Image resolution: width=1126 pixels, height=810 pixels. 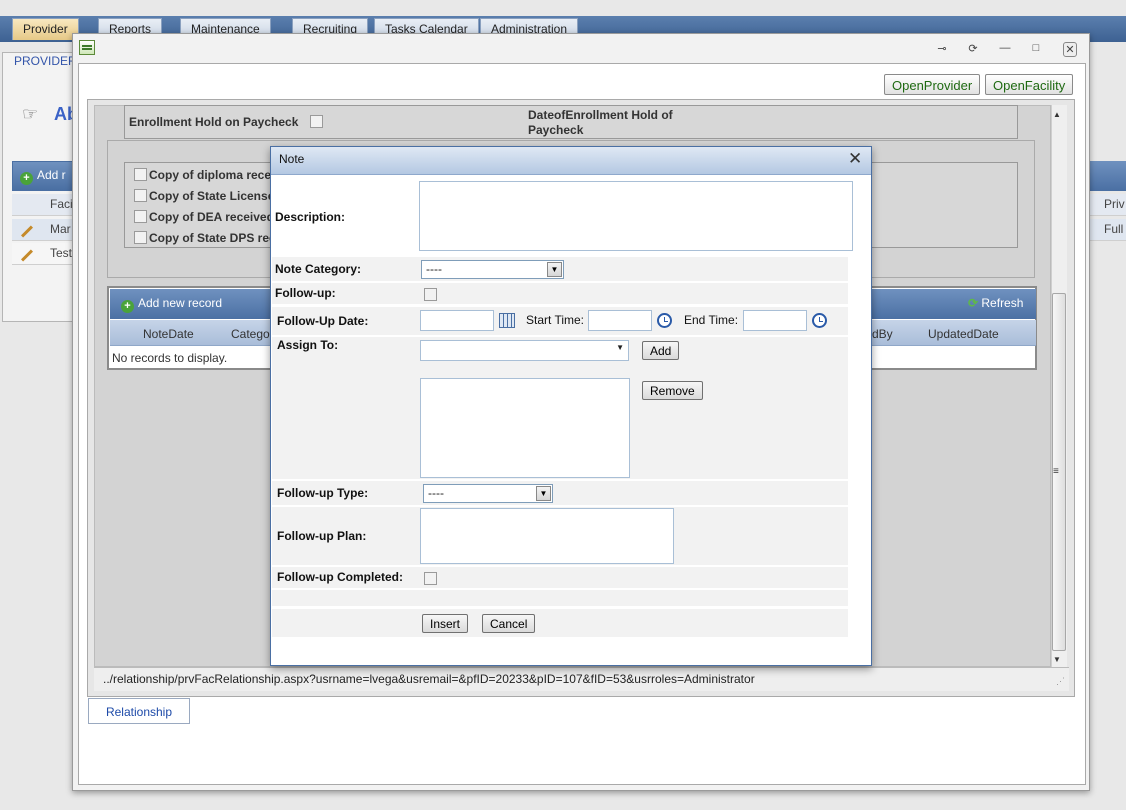 What do you see at coordinates (882, 334) in the screenshot?
I see `column-header-updatedby: dBy` at bounding box center [882, 334].